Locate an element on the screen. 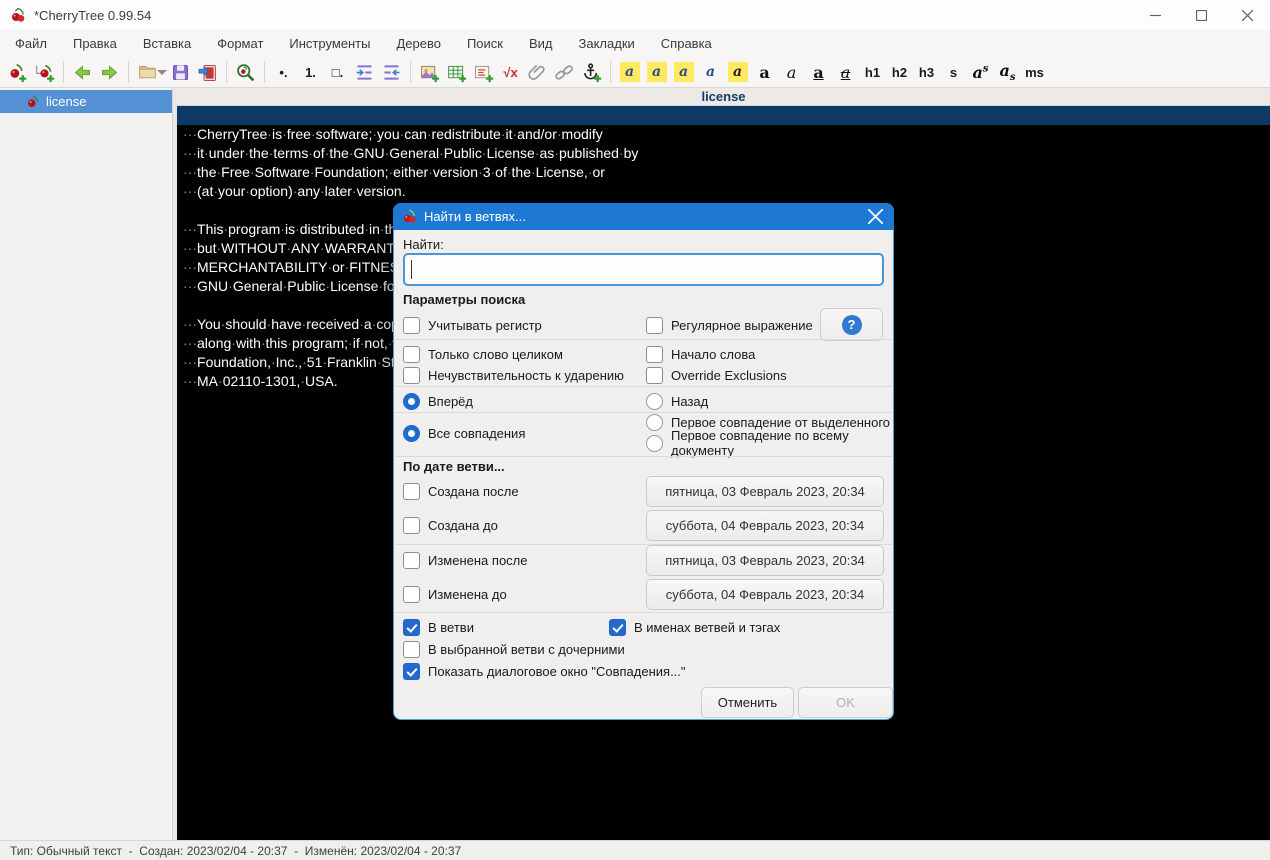  option-backward: Назад is located at coordinates (677, 401).